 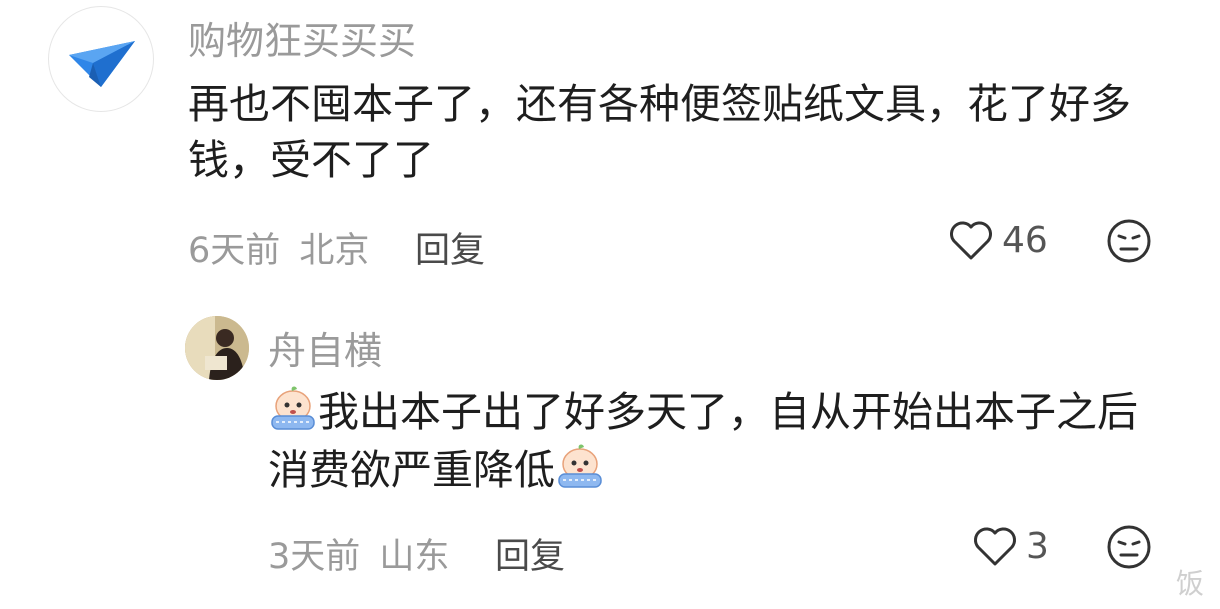 What do you see at coordinates (1190, 583) in the screenshot?
I see `watermark: 饭` at bounding box center [1190, 583].